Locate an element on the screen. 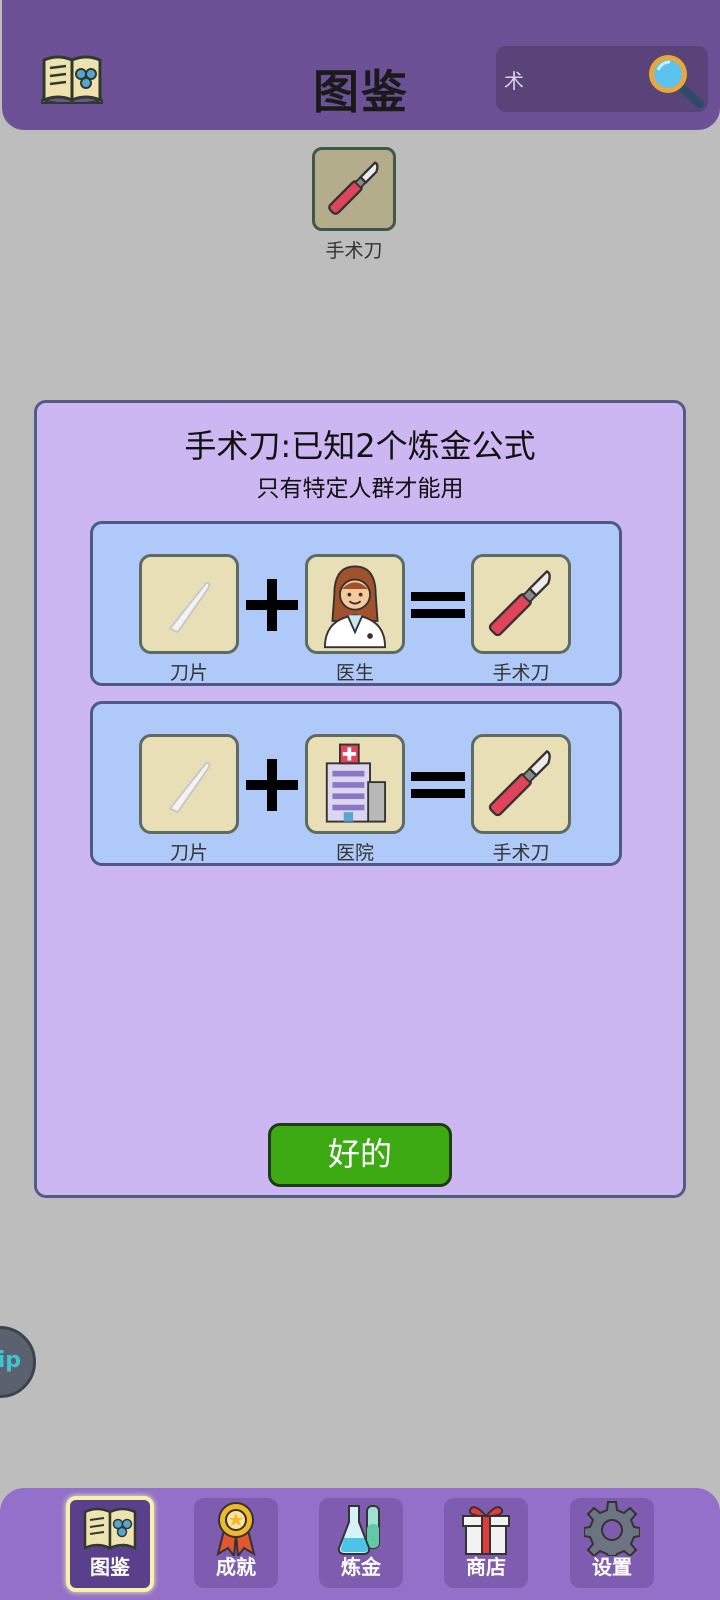  nav-label: 图鉴 is located at coordinates (110, 1567).